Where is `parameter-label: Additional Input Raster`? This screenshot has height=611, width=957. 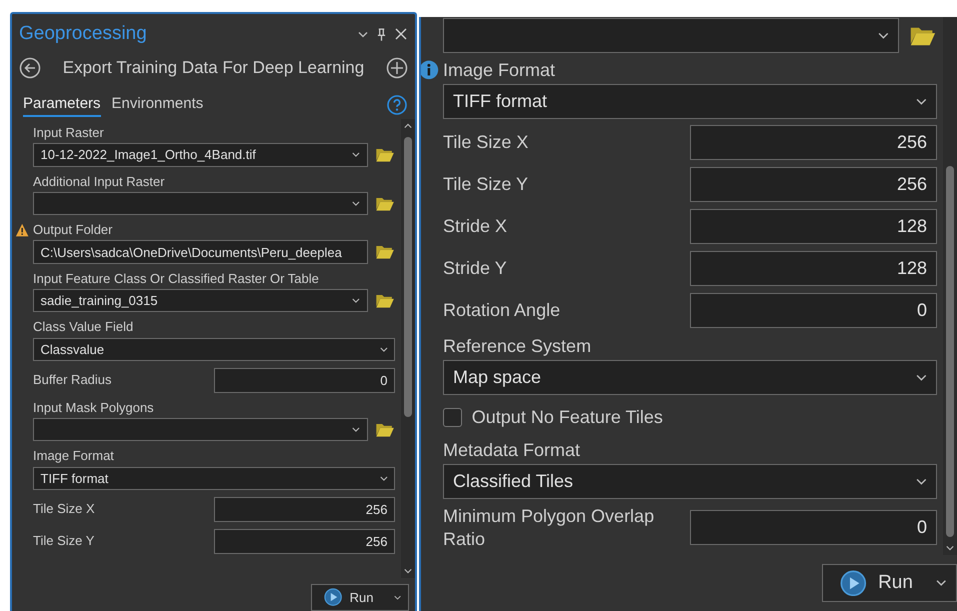
parameter-label: Additional Input Raster is located at coordinates (99, 182).